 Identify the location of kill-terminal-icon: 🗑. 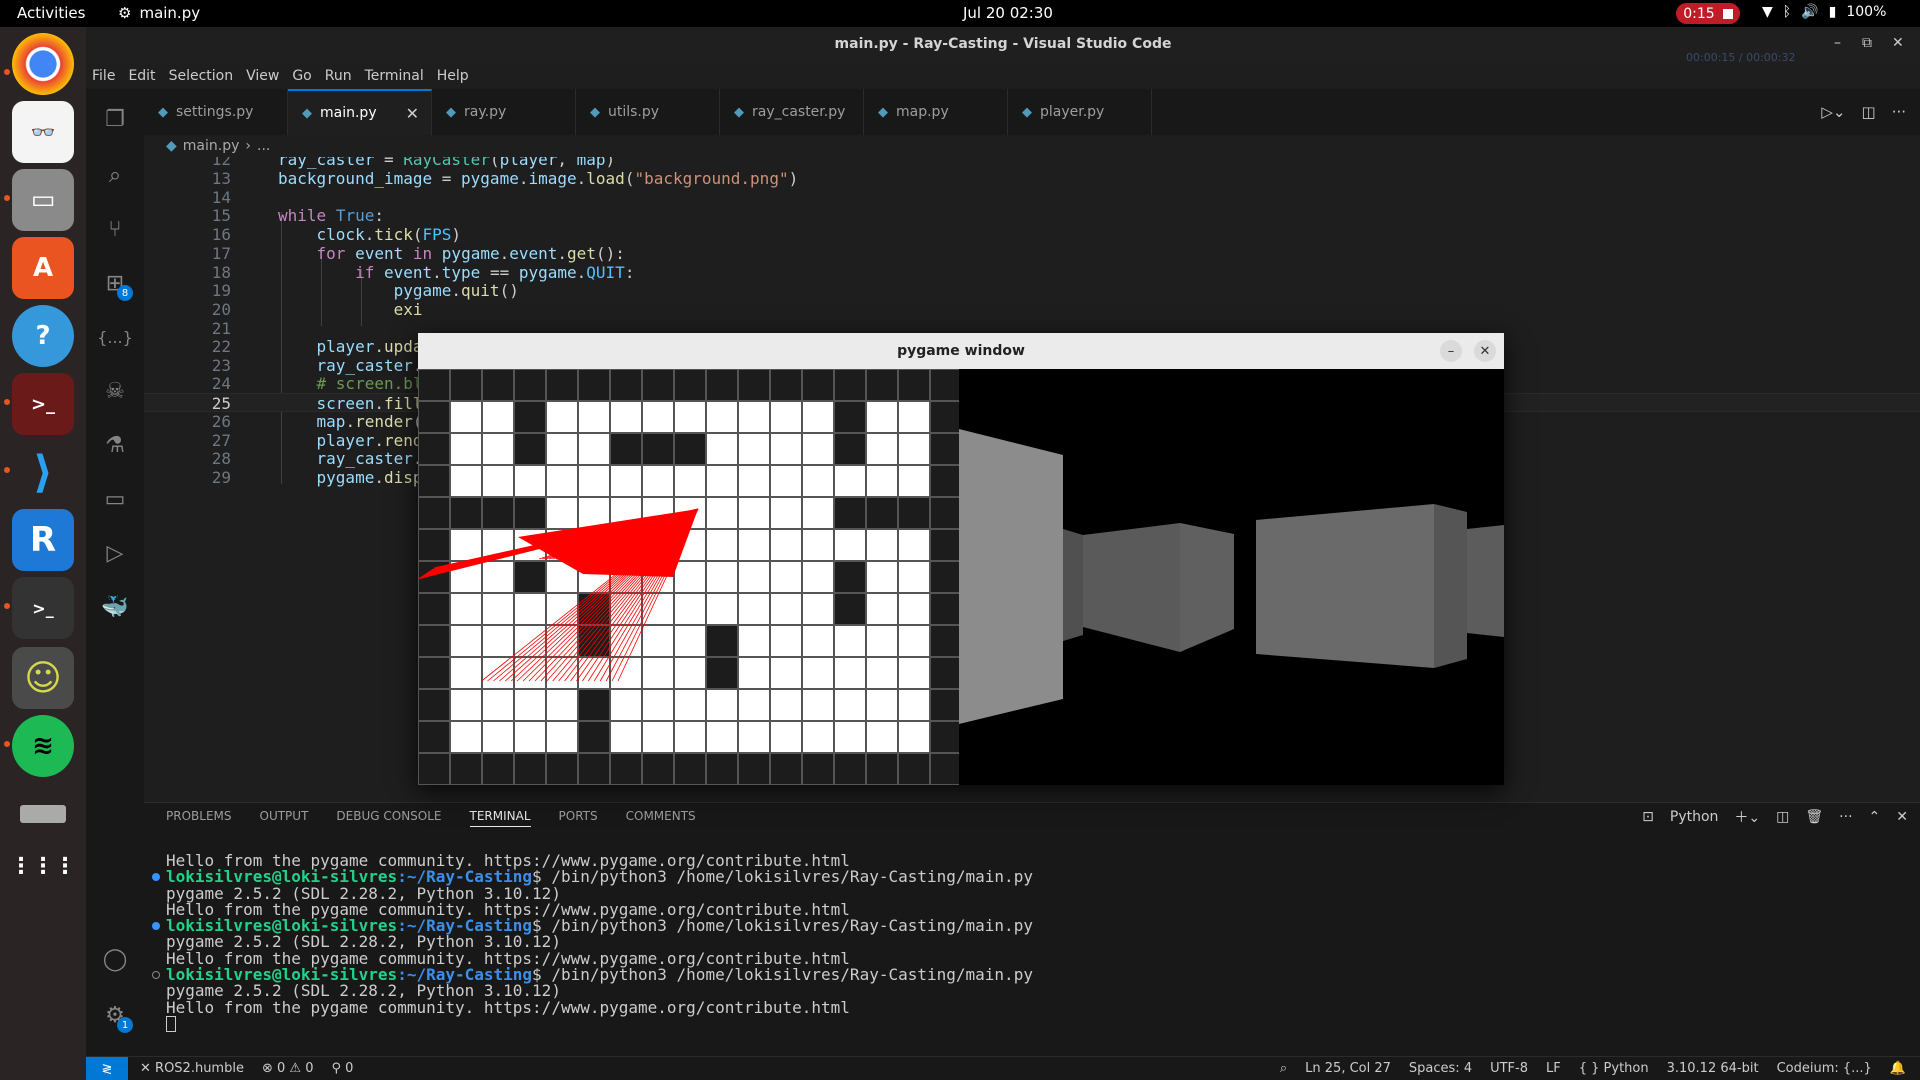
(1814, 817).